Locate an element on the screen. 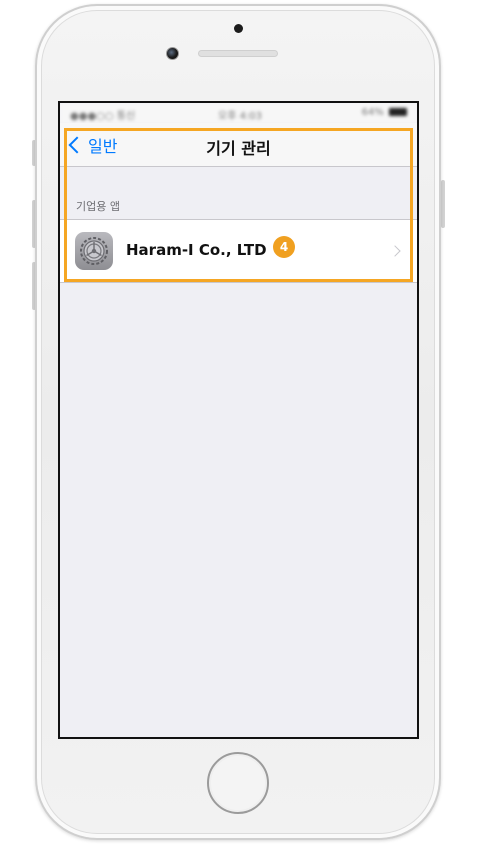 This screenshot has height=845, width=477. highlight-annotation-box is located at coordinates (238, 205).